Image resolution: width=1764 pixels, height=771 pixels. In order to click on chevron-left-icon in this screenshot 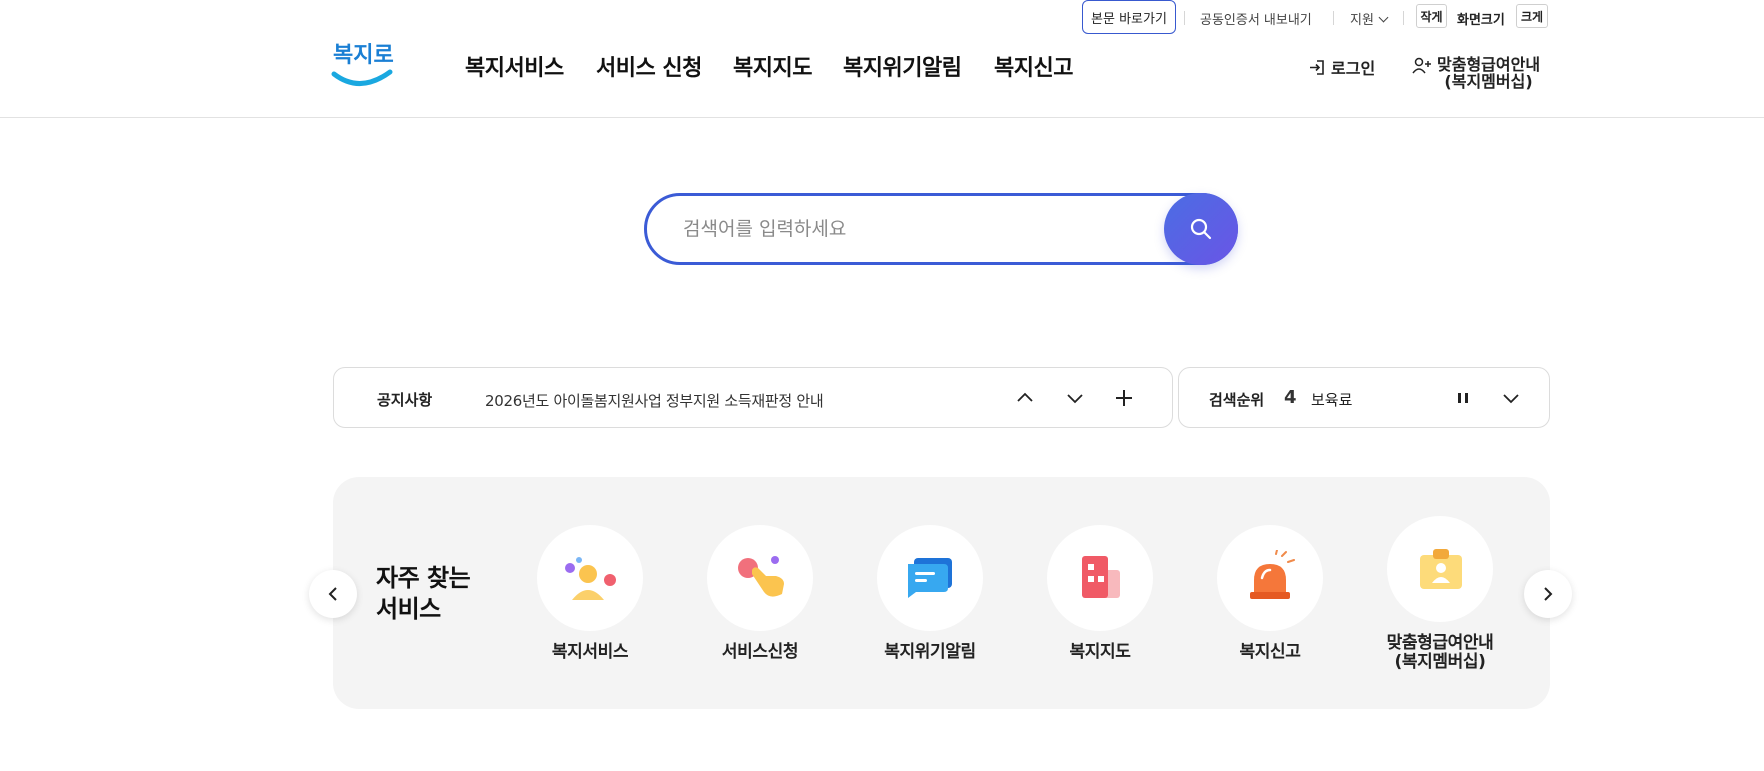, I will do `click(332, 594)`.